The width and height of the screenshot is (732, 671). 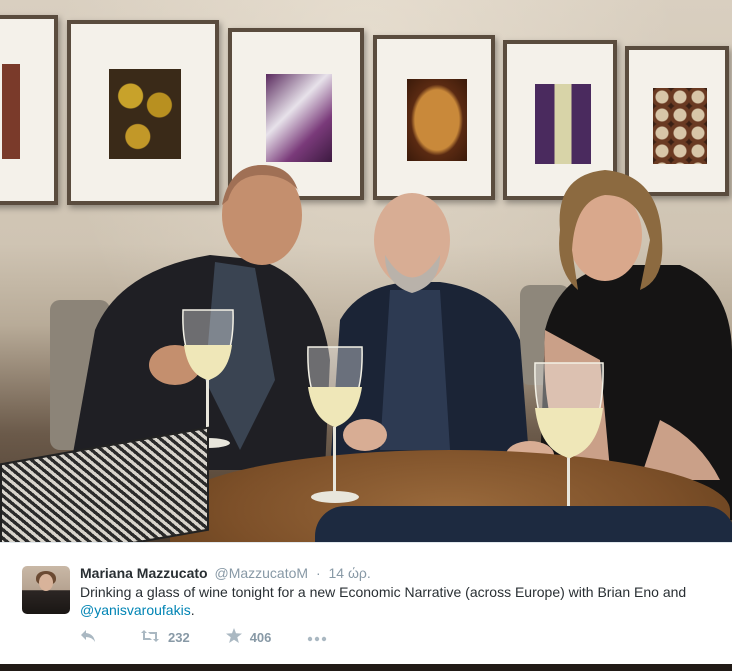 I want to click on reply-icon, so click(x=88, y=637).